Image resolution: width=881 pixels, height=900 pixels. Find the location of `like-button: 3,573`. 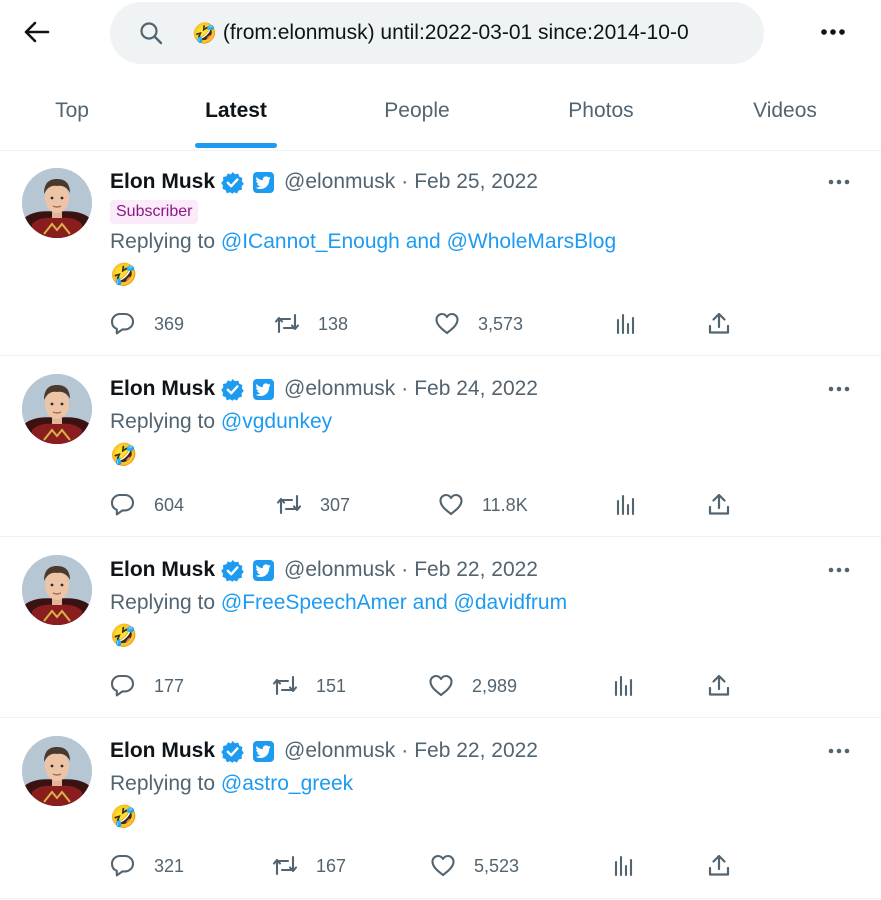

like-button: 3,573 is located at coordinates (478, 324).